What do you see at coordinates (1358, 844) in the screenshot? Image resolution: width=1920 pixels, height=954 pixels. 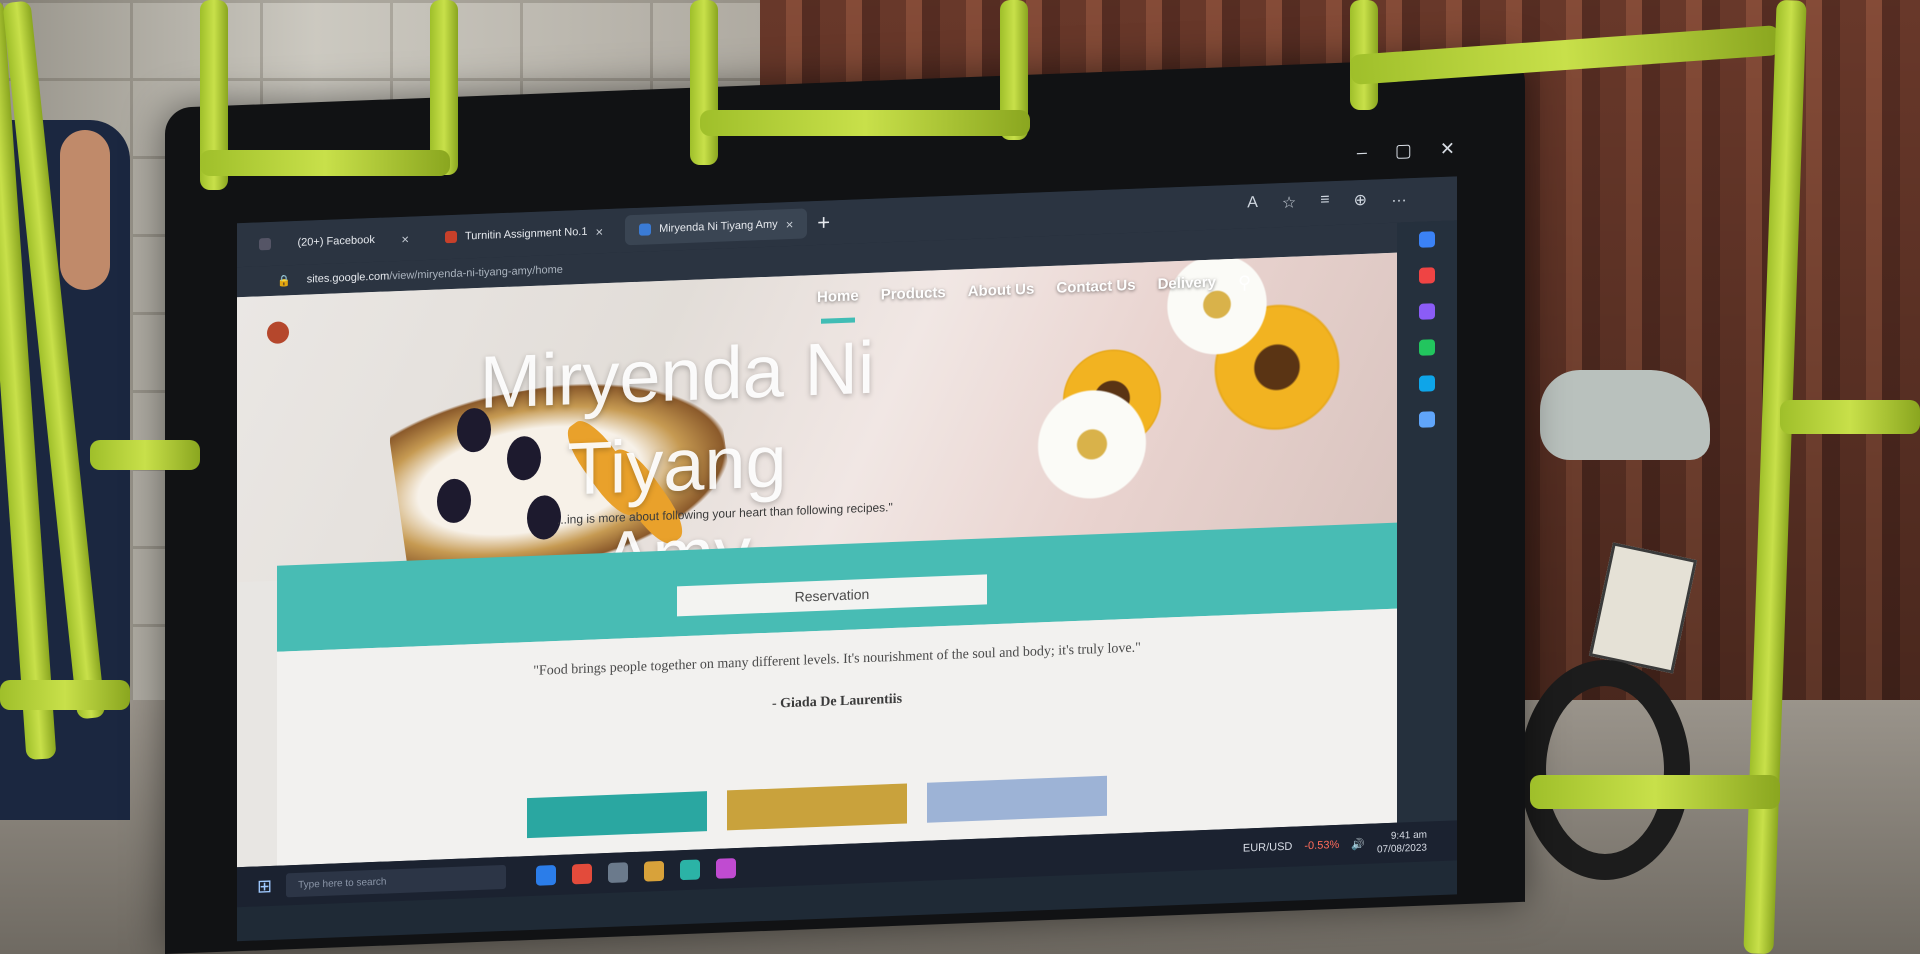 I see `volume-icon: 🔊` at bounding box center [1358, 844].